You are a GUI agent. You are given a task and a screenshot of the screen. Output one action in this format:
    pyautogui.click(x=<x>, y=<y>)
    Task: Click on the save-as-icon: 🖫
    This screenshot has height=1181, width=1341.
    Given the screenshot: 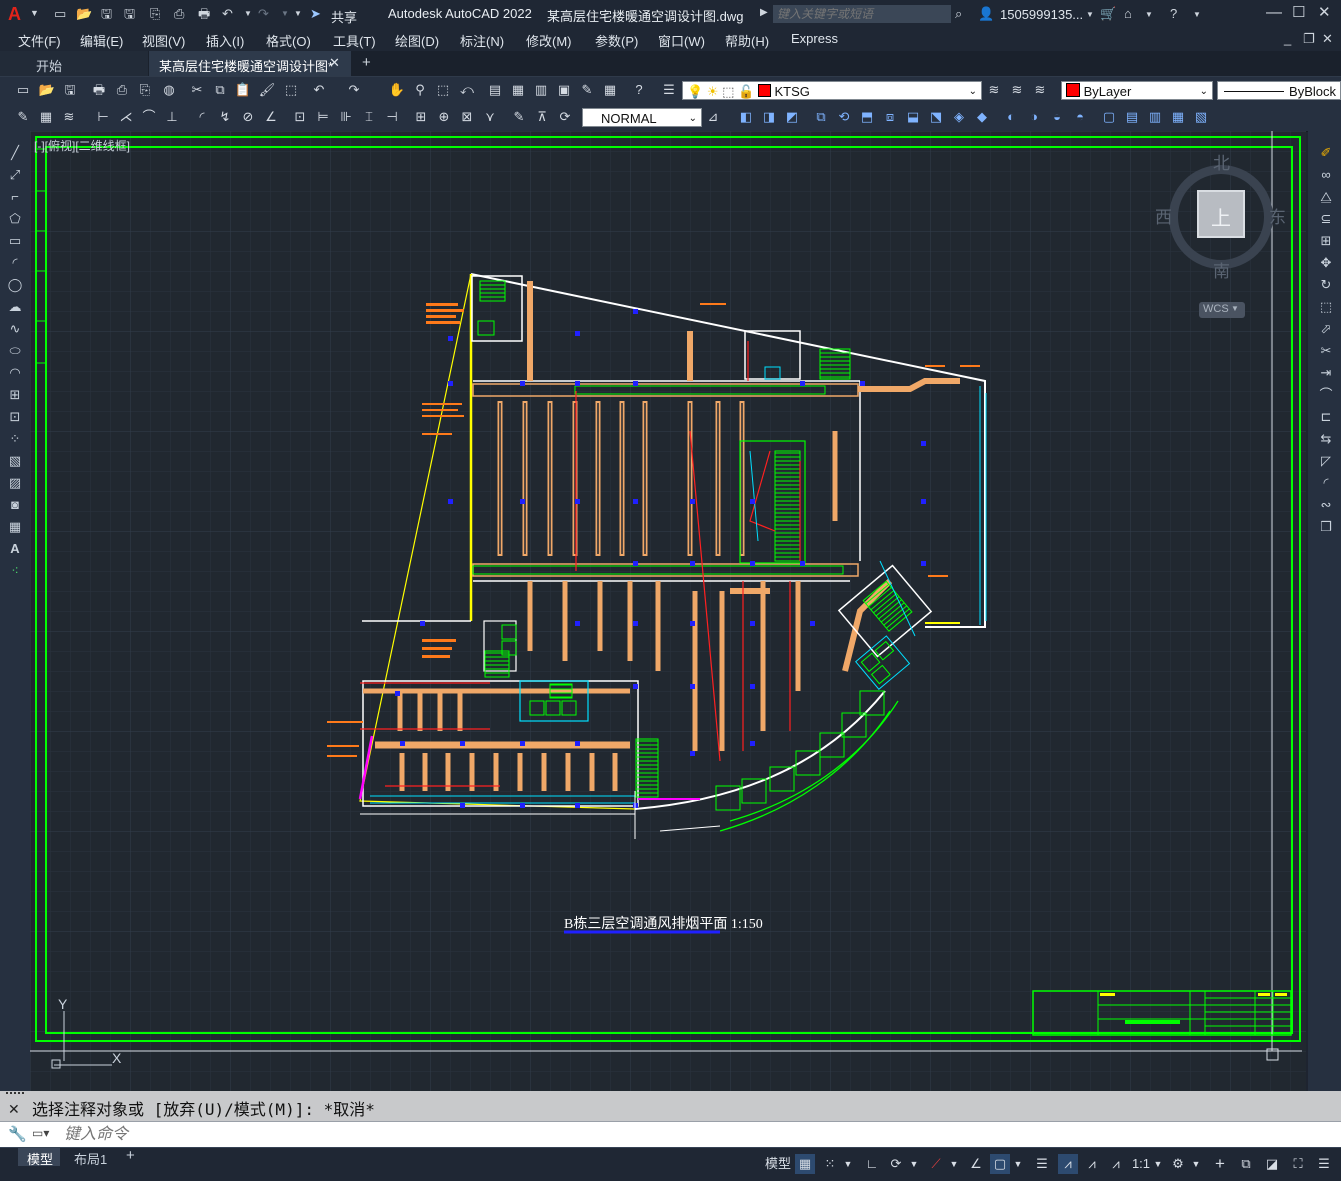 What is the action you would take?
    pyautogui.click(x=129, y=14)
    